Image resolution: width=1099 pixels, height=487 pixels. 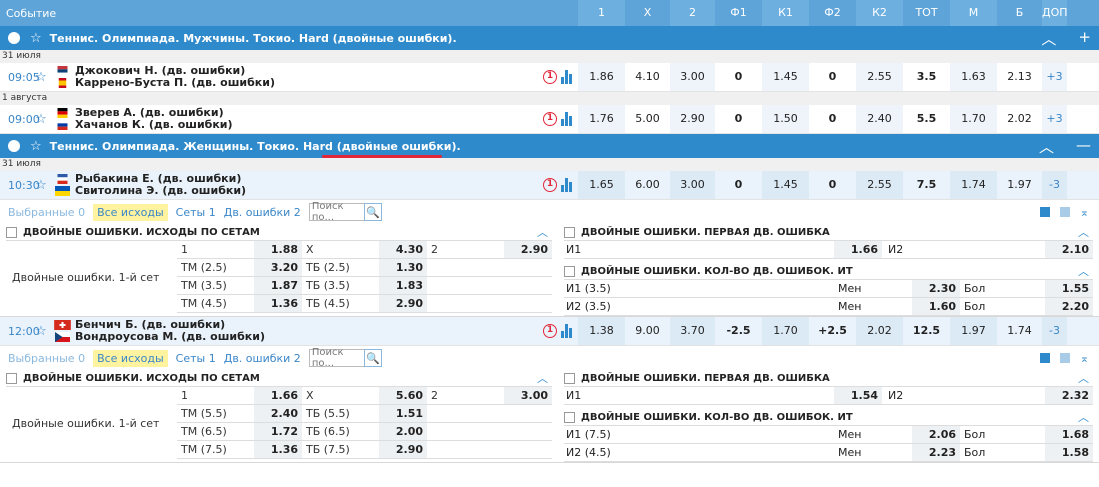 I want to click on col-m: М, so click(x=973, y=13).